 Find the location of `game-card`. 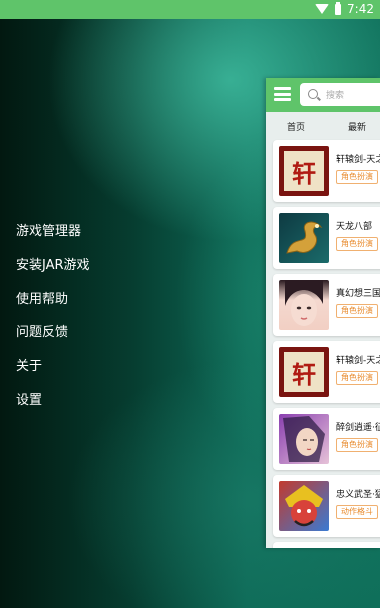

game-card is located at coordinates (326, 545).